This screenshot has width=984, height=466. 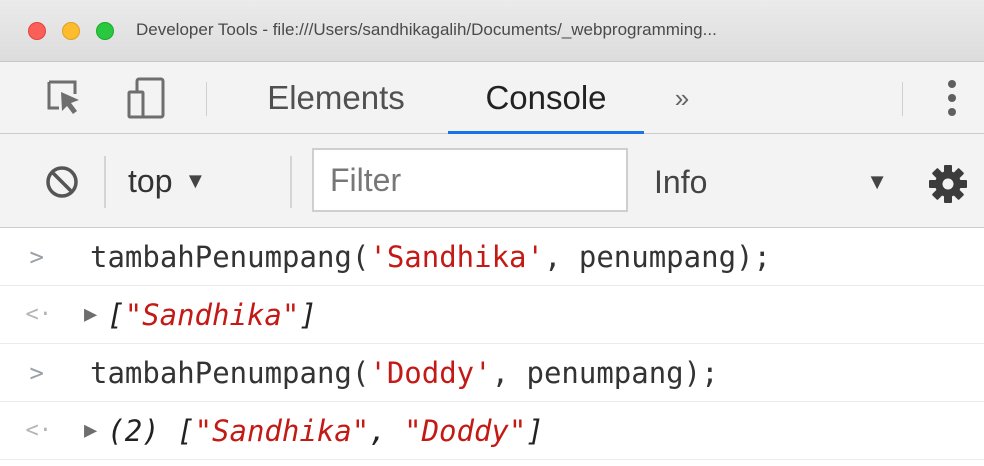 I want to click on tab-console: Console, so click(x=546, y=98).